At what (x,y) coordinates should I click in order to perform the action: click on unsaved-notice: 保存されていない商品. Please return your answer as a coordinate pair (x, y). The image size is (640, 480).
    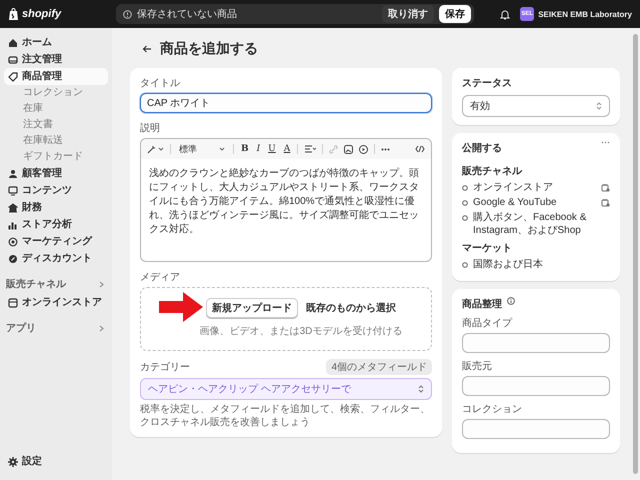
    Looking at the image, I should click on (187, 14).